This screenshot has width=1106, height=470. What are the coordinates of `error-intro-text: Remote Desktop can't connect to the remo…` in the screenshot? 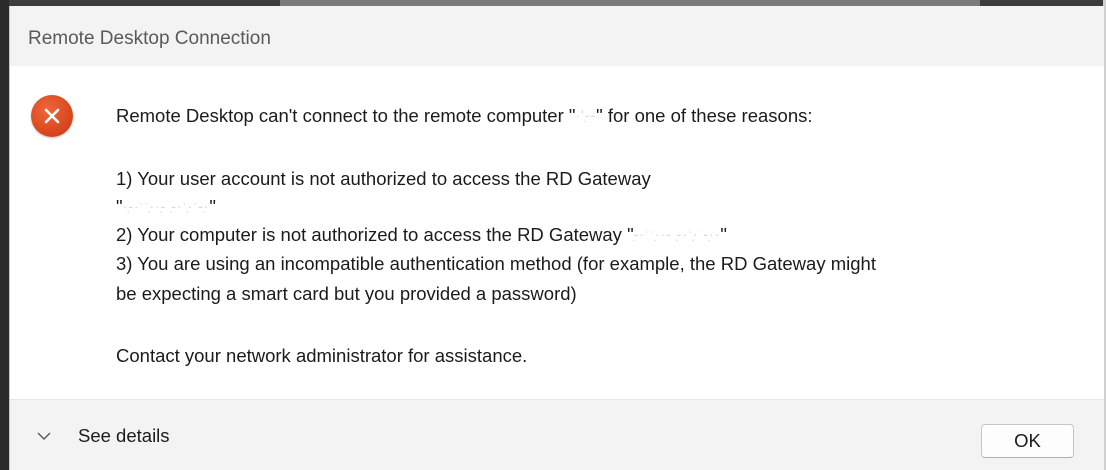 It's located at (464, 115).